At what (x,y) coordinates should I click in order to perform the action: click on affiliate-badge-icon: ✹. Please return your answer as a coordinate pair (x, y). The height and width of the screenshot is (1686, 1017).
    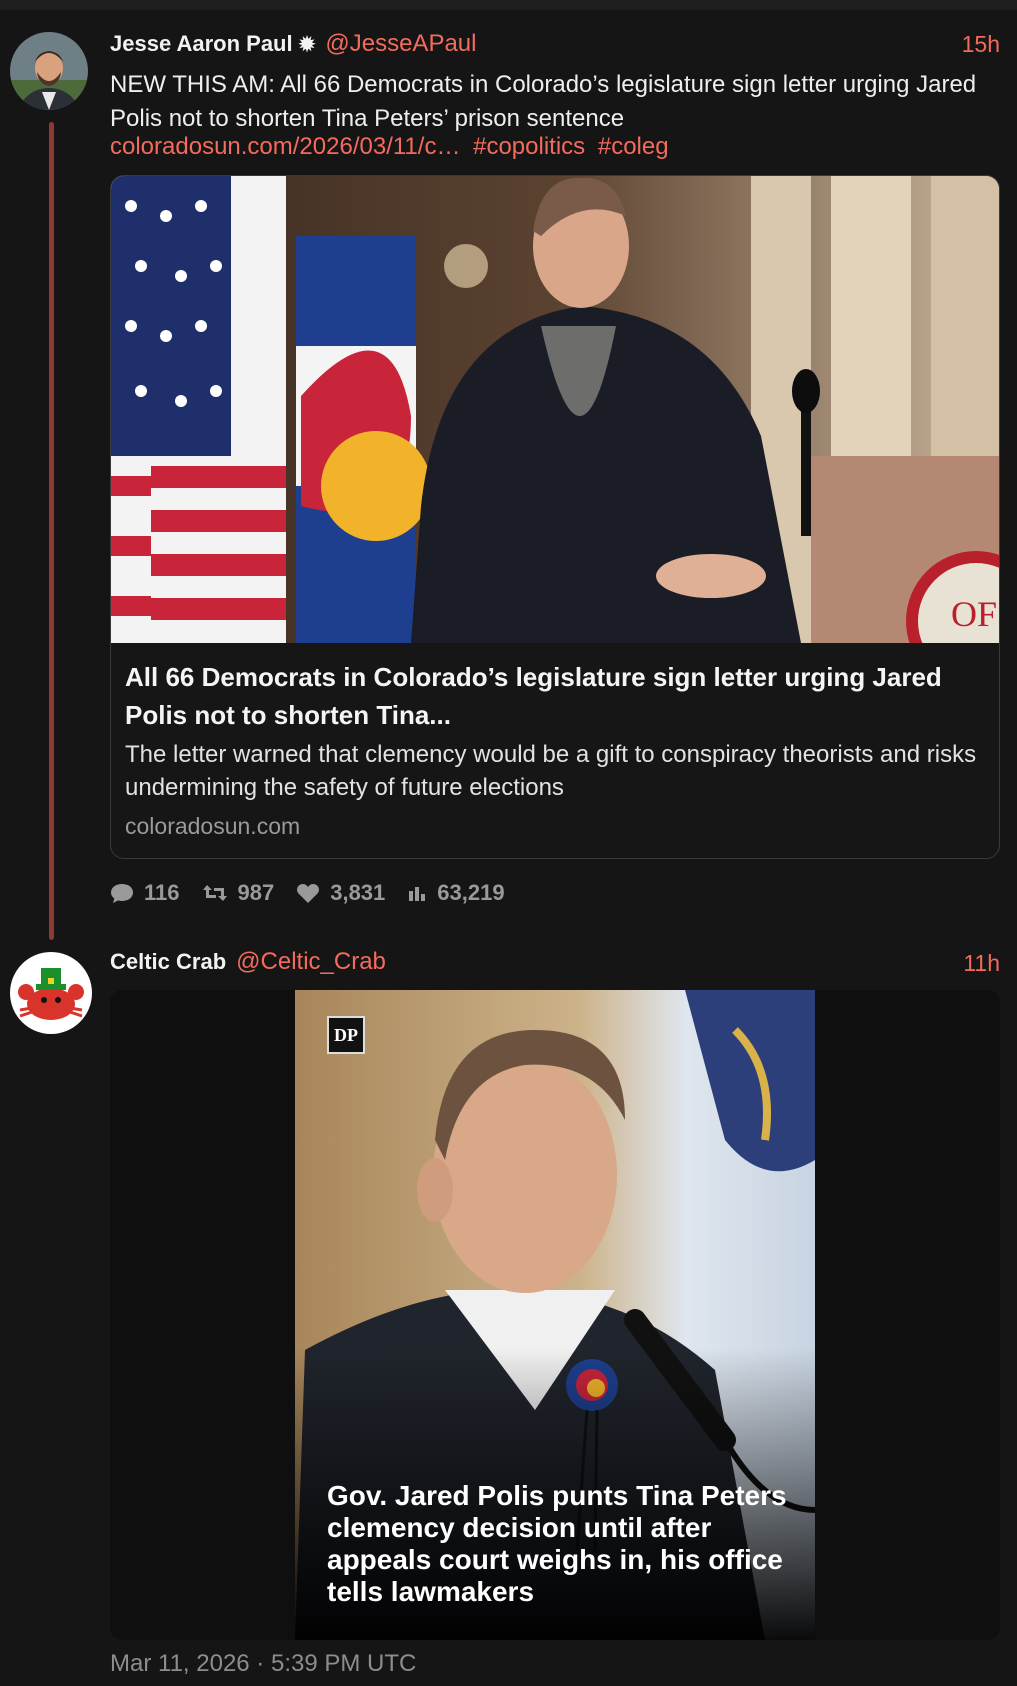
    Looking at the image, I should click on (307, 45).